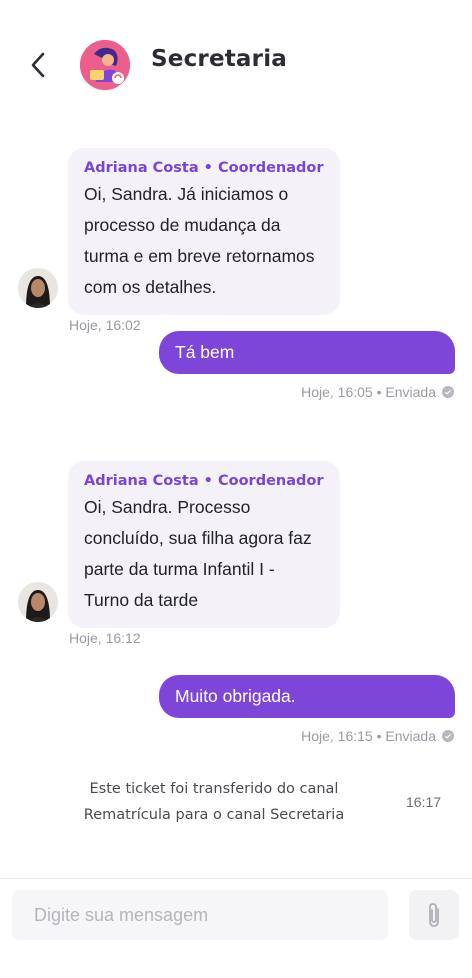 This screenshot has width=472, height=978. What do you see at coordinates (186, 194) in the screenshot?
I see `message-line: Oi, Sandra. Já iniciamos o` at bounding box center [186, 194].